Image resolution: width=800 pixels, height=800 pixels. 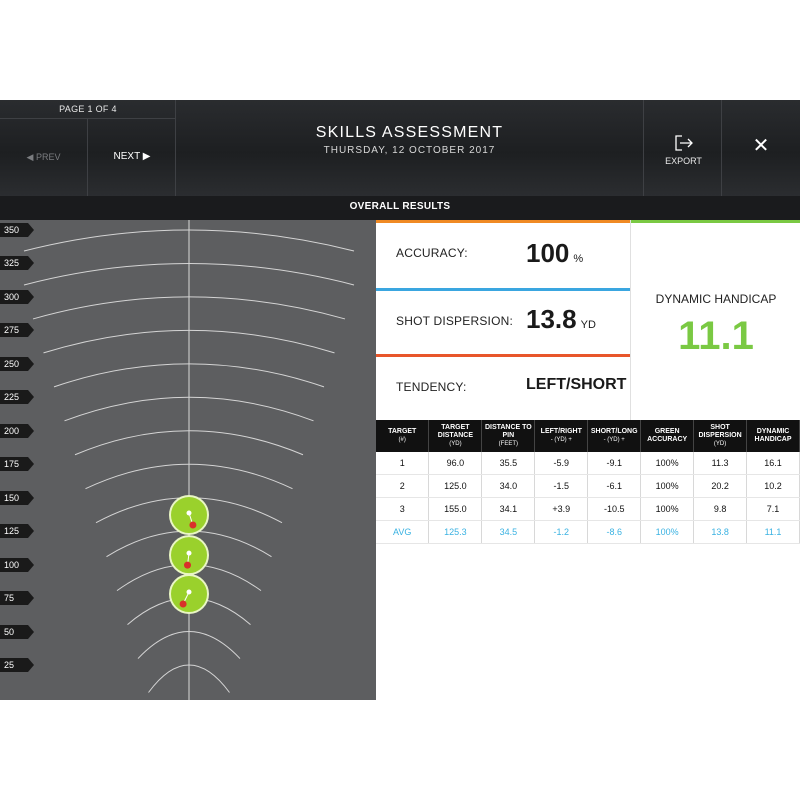 I want to click on column-header: TARGET (#), so click(x=403, y=436).